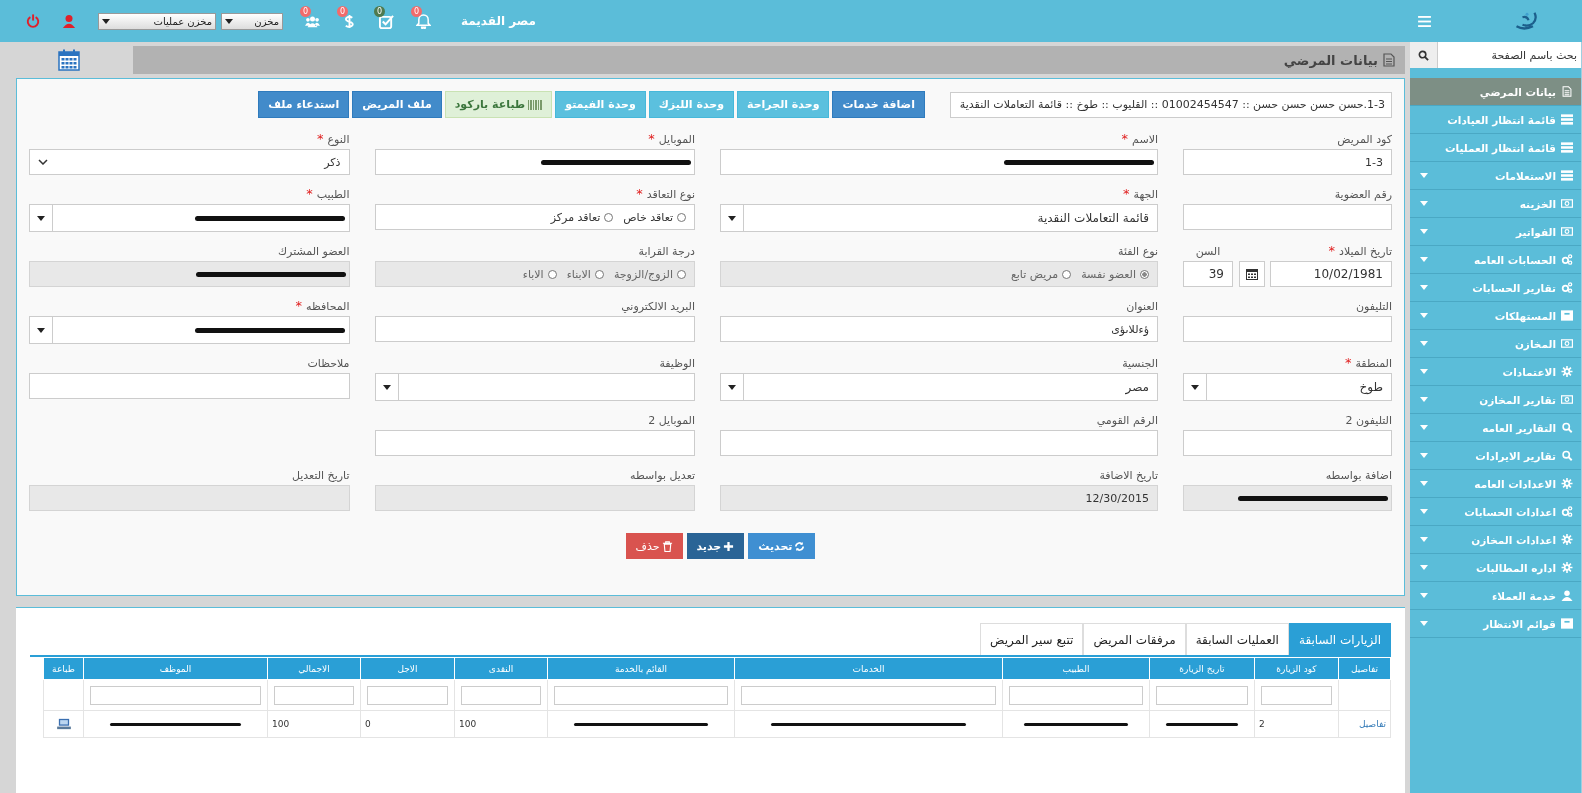 The image size is (1582, 793). I want to click on sidebar-item: بيانات المرضي, so click(1495, 92).